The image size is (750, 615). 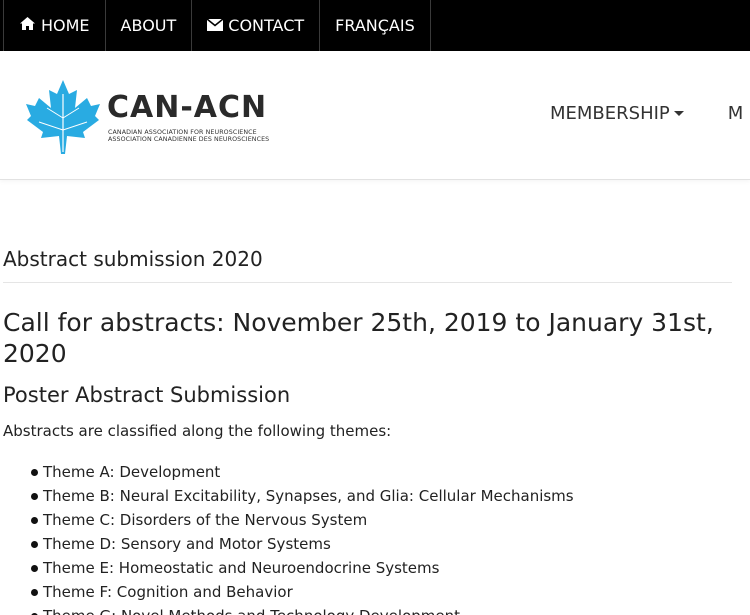 What do you see at coordinates (133, 259) in the screenshot?
I see `page-title: Abstract submission 2020` at bounding box center [133, 259].